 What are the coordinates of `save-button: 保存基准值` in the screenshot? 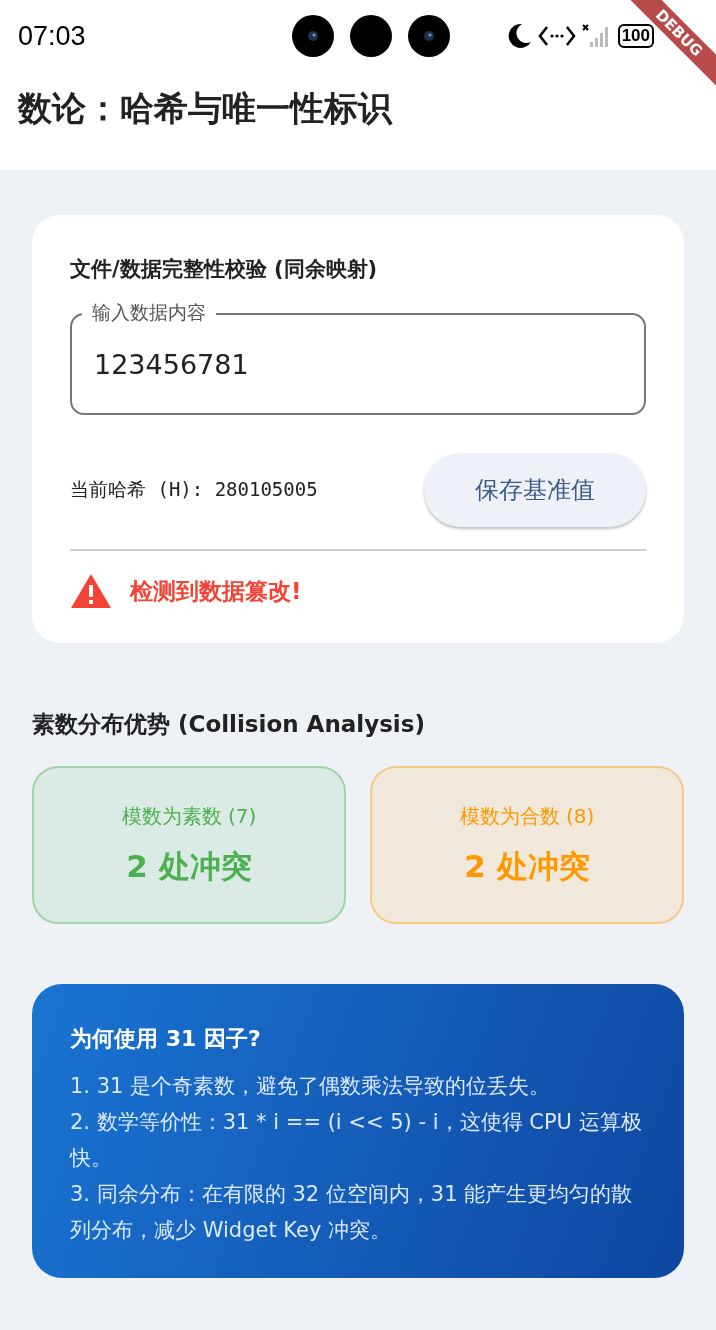 It's located at (535, 490).